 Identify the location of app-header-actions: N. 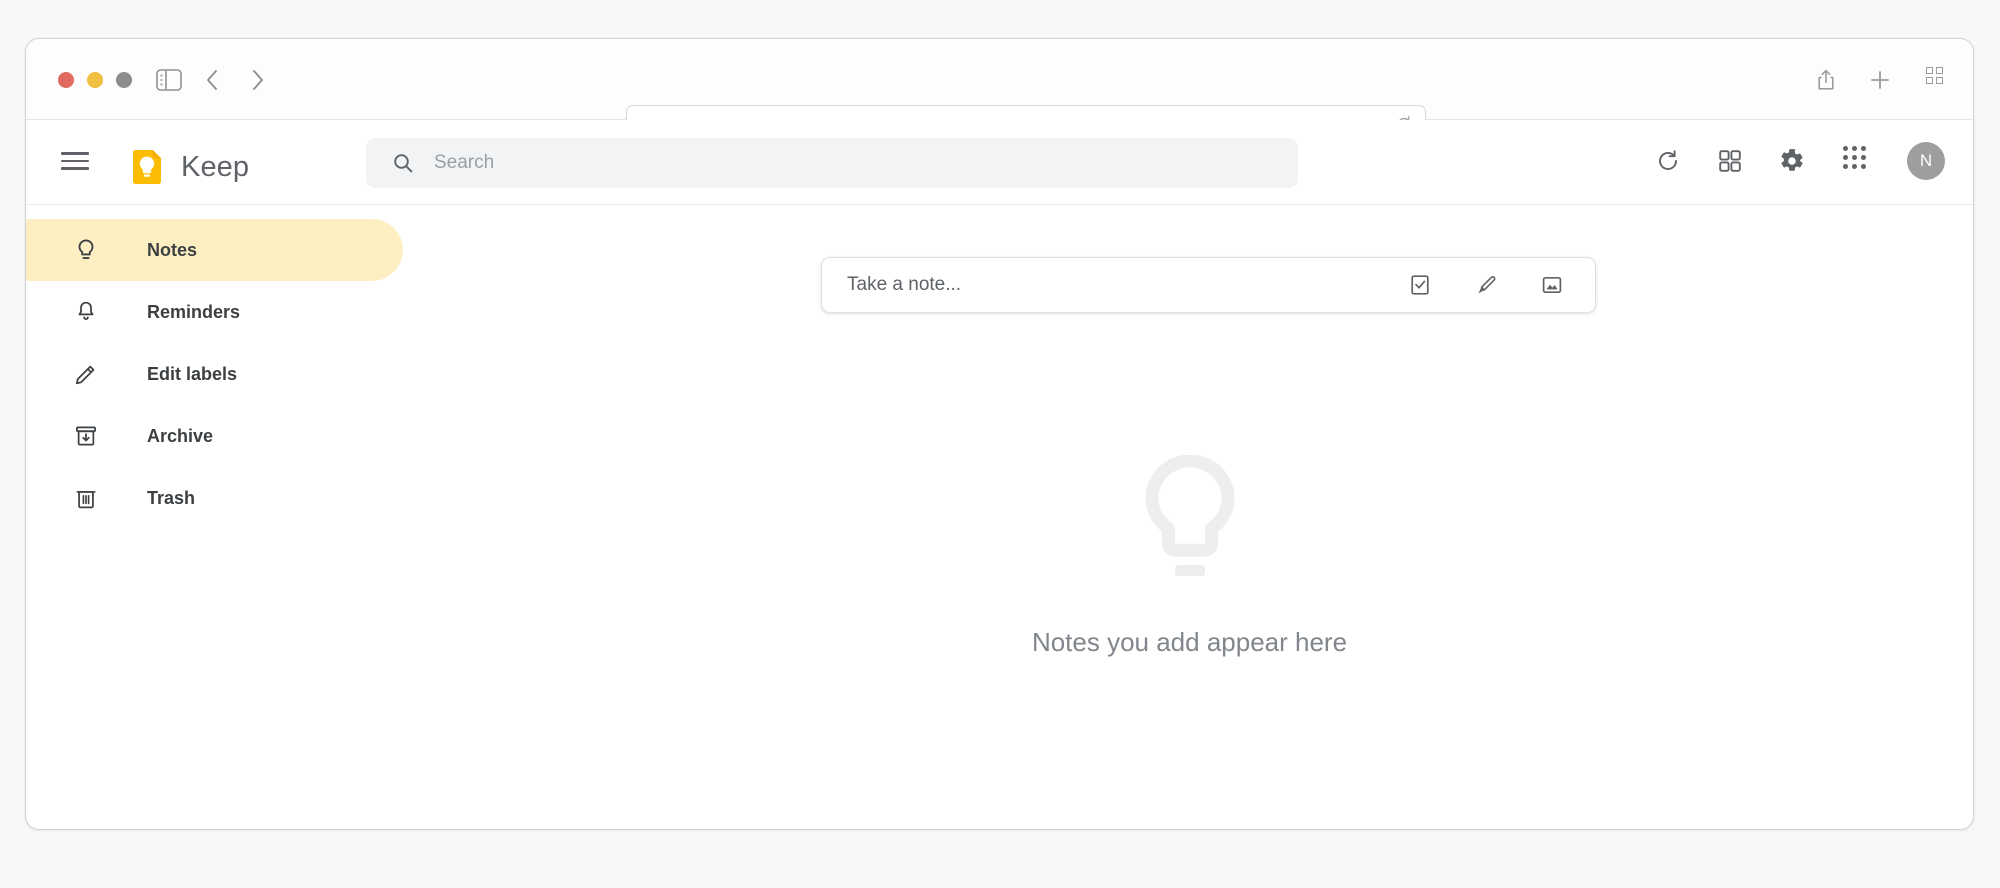
(1799, 161).